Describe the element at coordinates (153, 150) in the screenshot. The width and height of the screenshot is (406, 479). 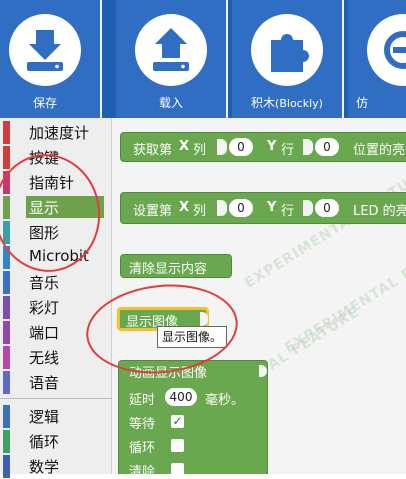
I see `block-text: 获取第` at that location.